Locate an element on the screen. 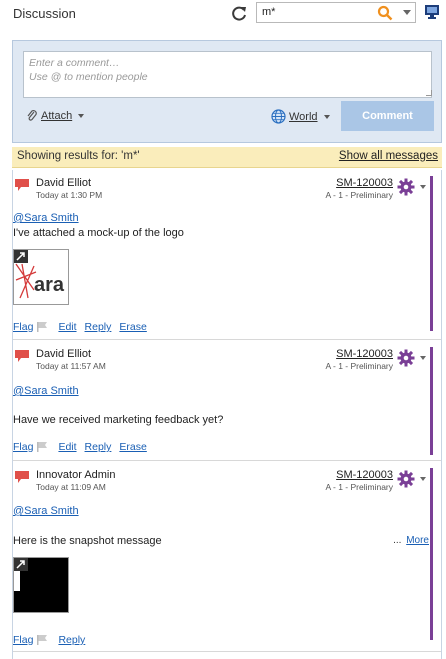  visibility-label: World is located at coordinates (303, 116).